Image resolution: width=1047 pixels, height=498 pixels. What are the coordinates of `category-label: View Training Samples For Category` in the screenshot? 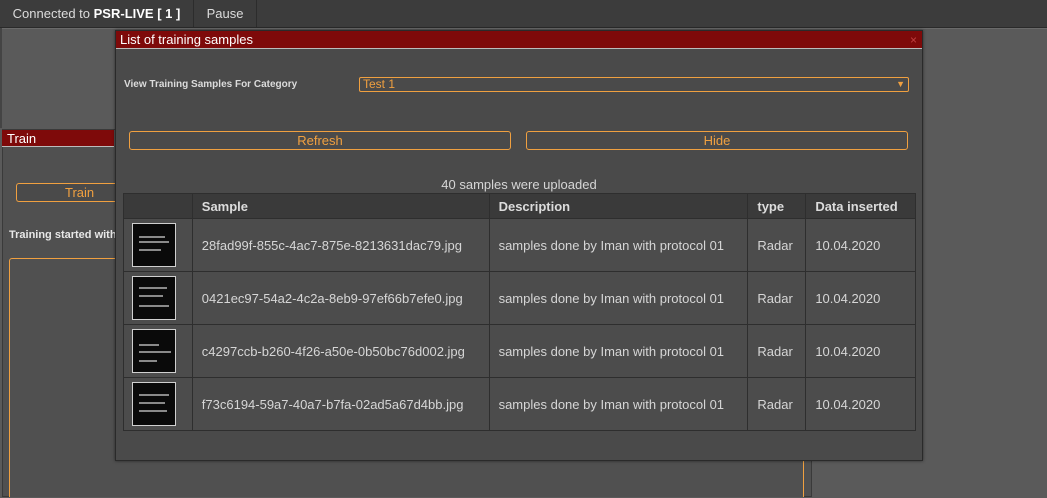 It's located at (211, 84).